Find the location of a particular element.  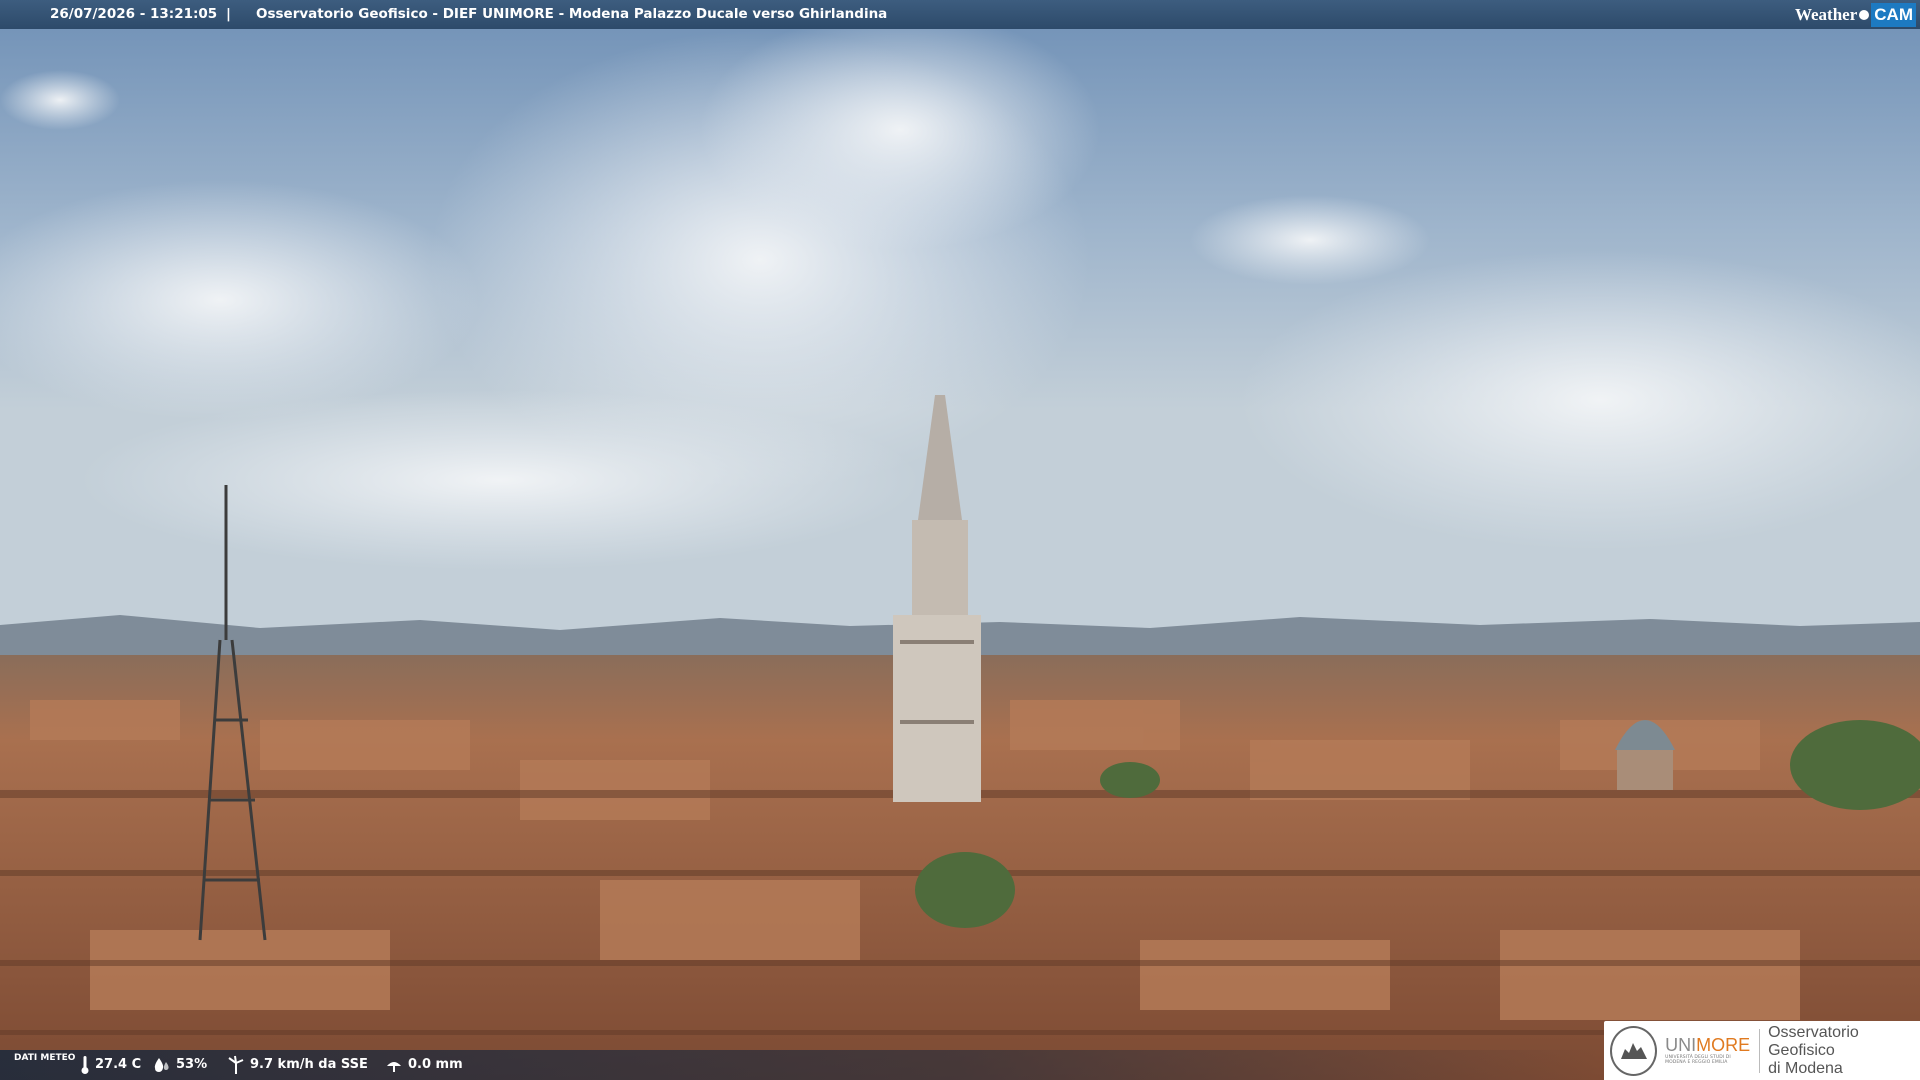

wind-turbine-icon is located at coordinates (236, 1064).